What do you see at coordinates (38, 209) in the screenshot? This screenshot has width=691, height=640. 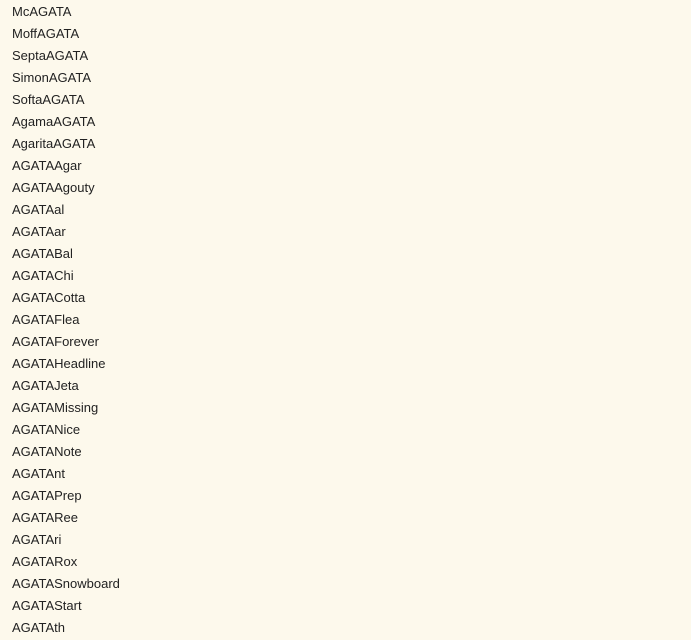 I see `list-item: AGATAal` at bounding box center [38, 209].